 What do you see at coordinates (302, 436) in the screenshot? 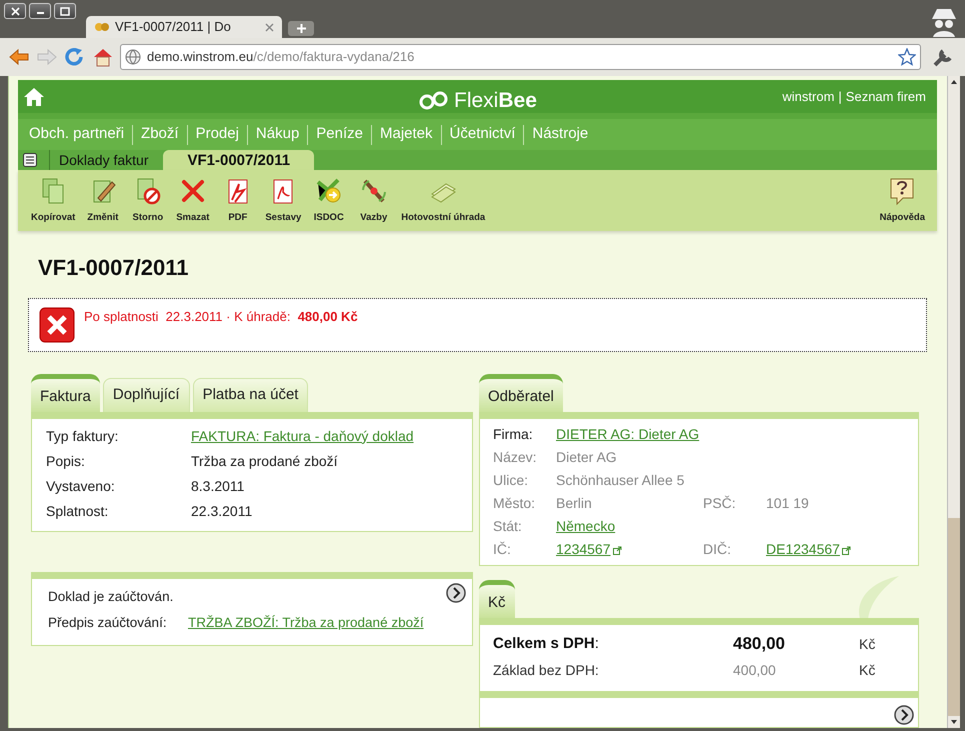
I see `link: FAKTURA: Faktura - daňový doklad` at bounding box center [302, 436].